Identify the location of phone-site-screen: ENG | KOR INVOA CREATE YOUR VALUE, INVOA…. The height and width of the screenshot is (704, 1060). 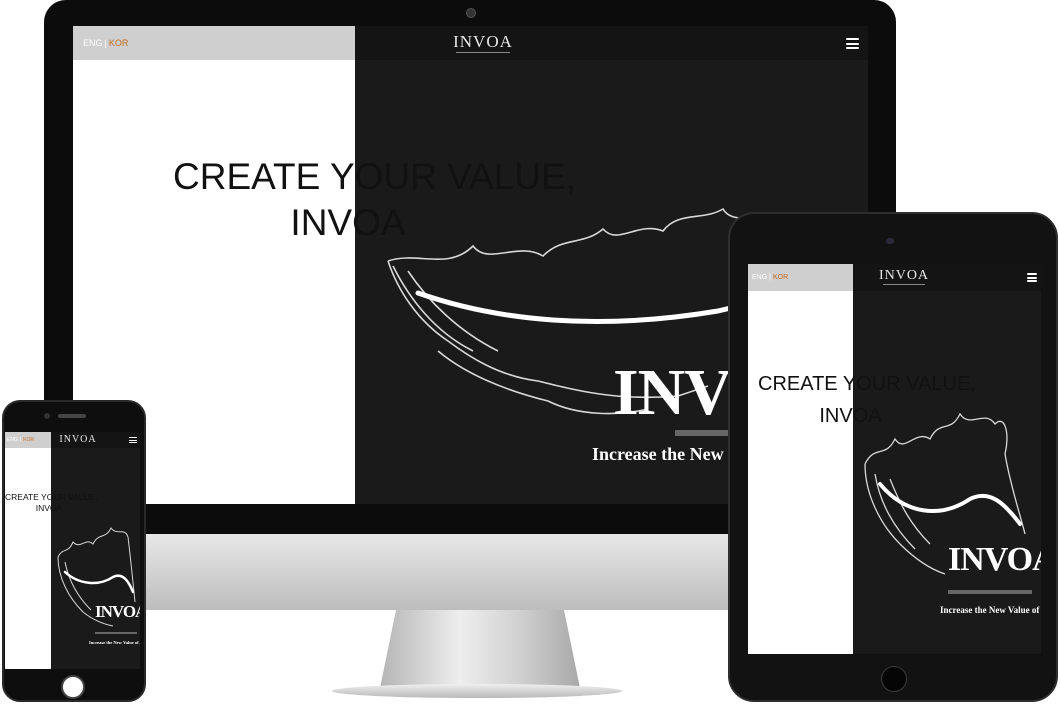
(72, 550).